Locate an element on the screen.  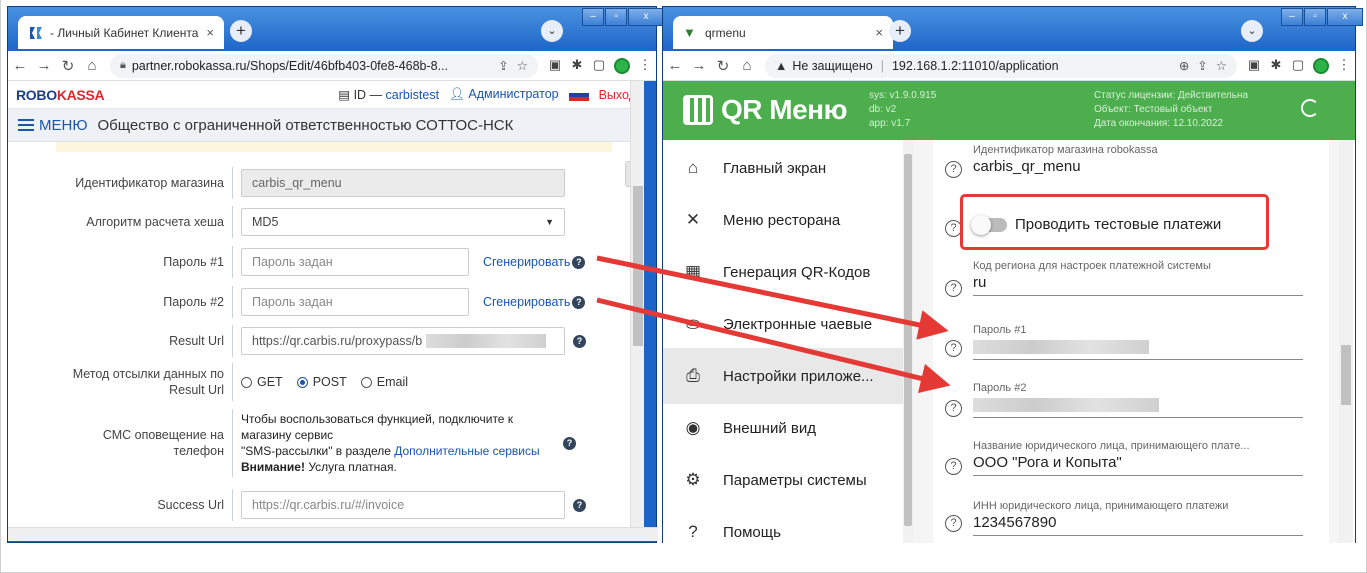
role-link: 👤︎ Администратор is located at coordinates (504, 94).